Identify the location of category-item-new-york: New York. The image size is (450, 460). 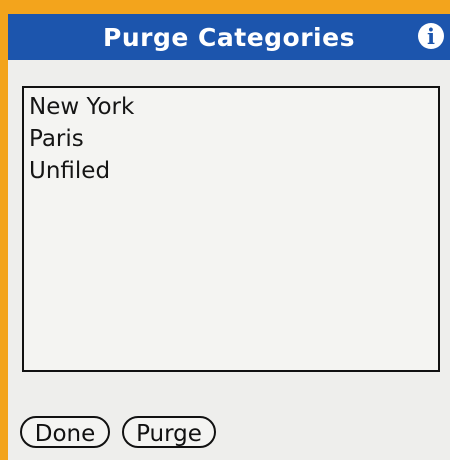
(81, 107).